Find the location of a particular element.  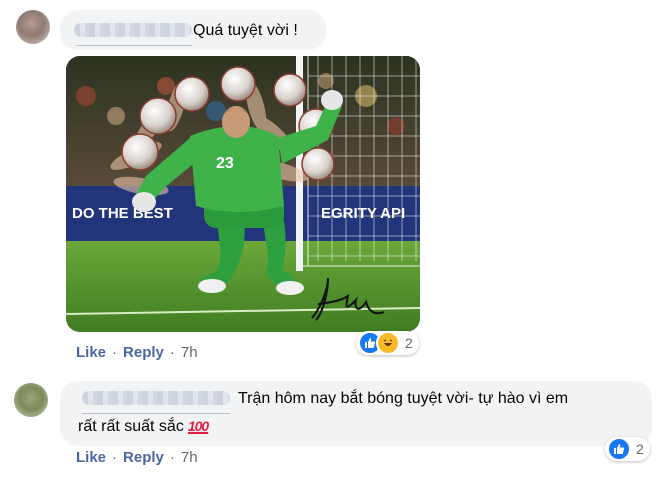

like-reaction-icon is located at coordinates (619, 449).